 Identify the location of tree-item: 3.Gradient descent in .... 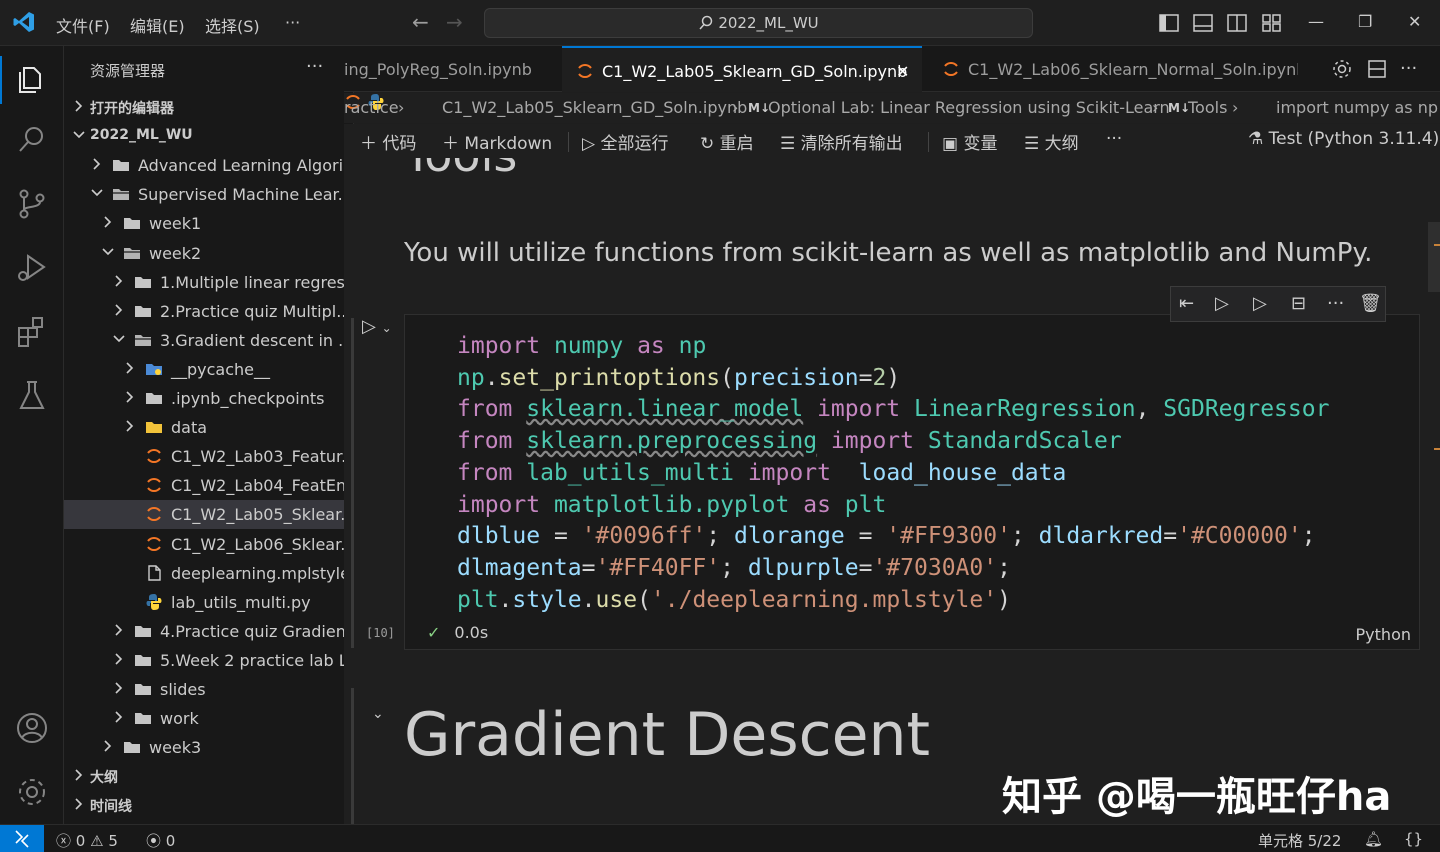
(205, 340).